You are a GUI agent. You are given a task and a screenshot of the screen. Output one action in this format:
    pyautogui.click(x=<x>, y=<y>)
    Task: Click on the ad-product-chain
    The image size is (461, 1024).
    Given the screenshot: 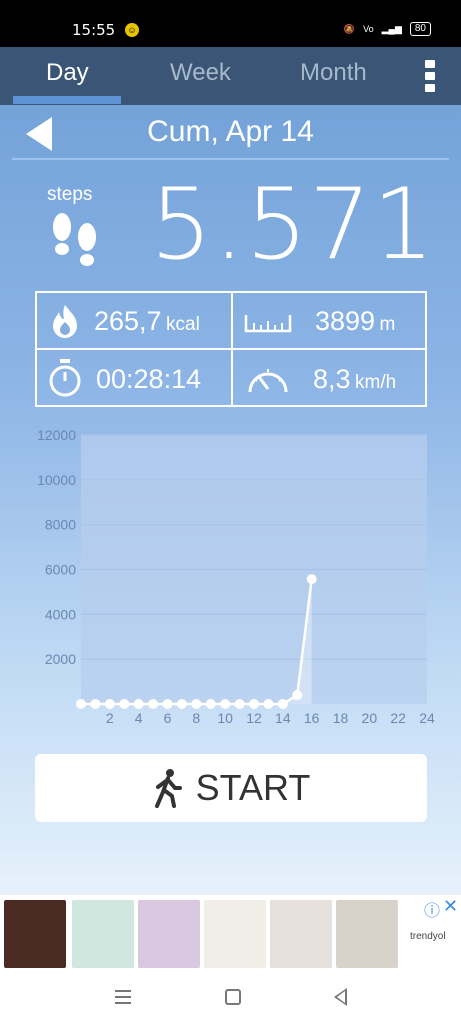 What is the action you would take?
    pyautogui.click(x=235, y=934)
    